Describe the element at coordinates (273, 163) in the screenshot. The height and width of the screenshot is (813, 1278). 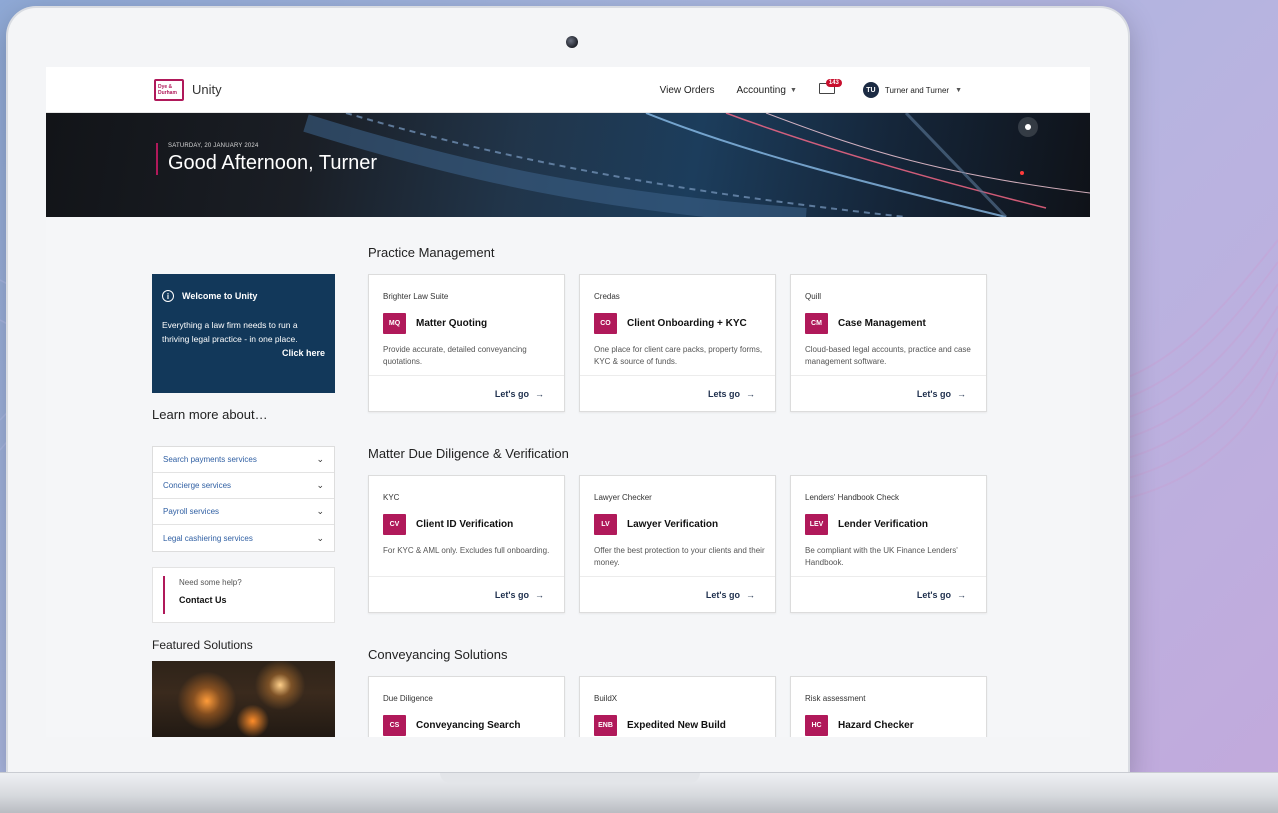
I see `hero-greeting: Good Afternoon, Turner` at that location.